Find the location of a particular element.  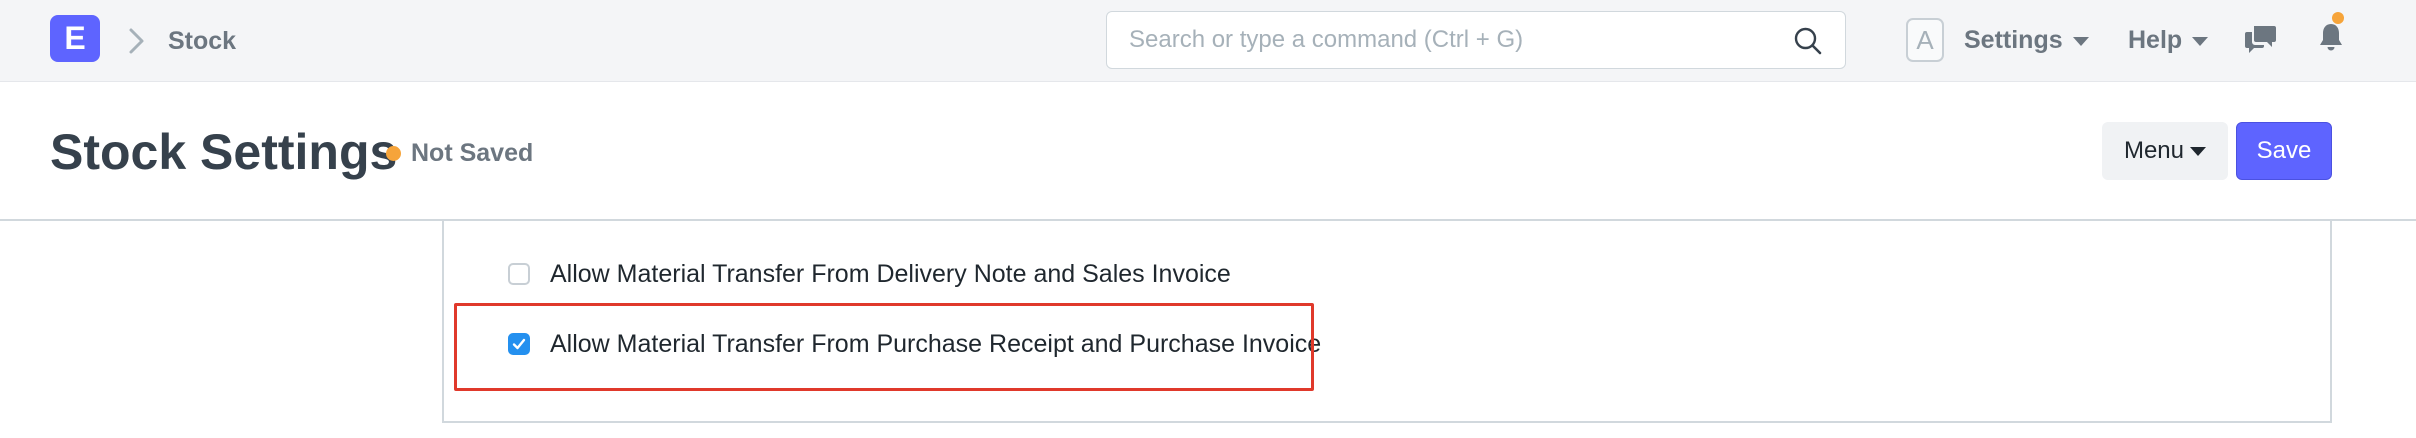

page-title: Stock Settings is located at coordinates (224, 152).